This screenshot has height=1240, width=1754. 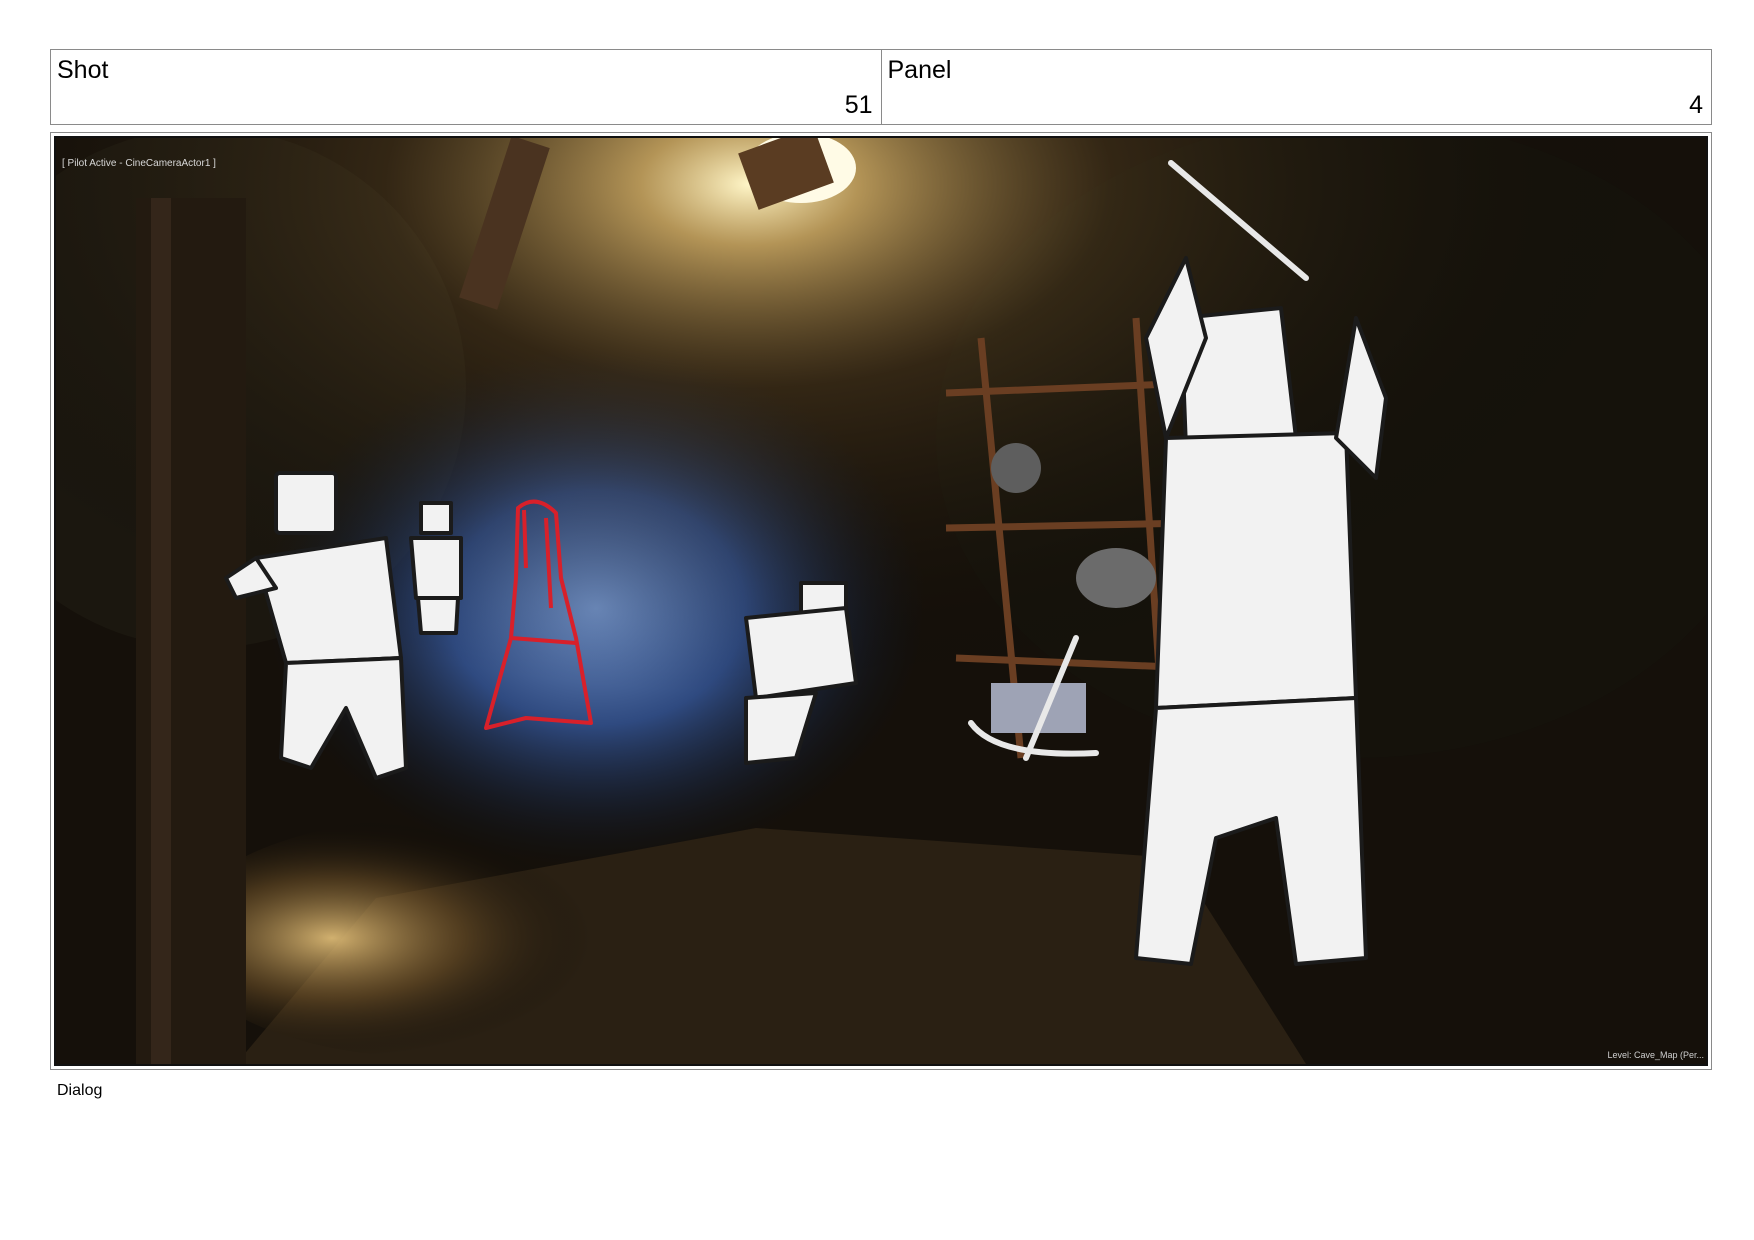 I want to click on shot-cell: Shot 51, so click(x=466, y=87).